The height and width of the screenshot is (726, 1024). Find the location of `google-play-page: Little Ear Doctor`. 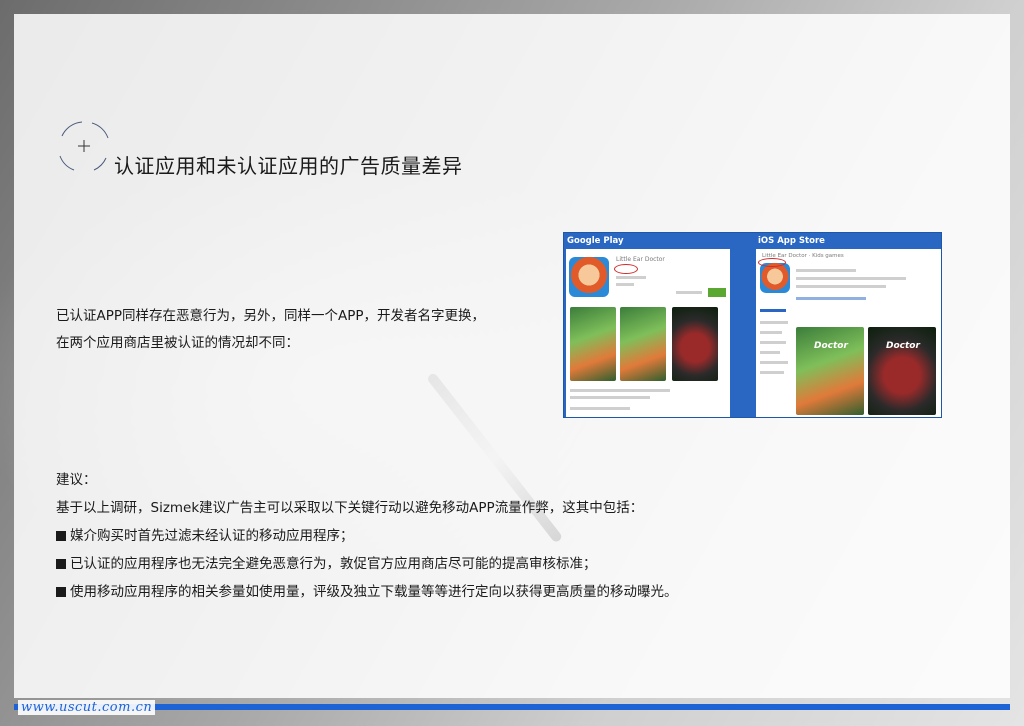

google-play-page: Little Ear Doctor is located at coordinates (648, 333).